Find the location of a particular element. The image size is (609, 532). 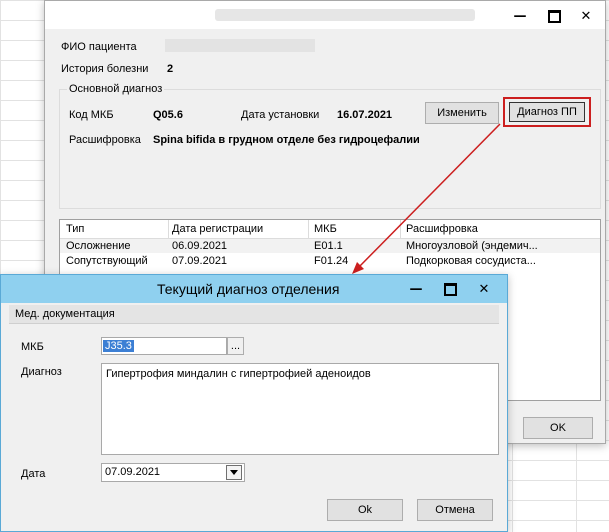

tab-med-documentation: Мед. документация is located at coordinates (254, 314).